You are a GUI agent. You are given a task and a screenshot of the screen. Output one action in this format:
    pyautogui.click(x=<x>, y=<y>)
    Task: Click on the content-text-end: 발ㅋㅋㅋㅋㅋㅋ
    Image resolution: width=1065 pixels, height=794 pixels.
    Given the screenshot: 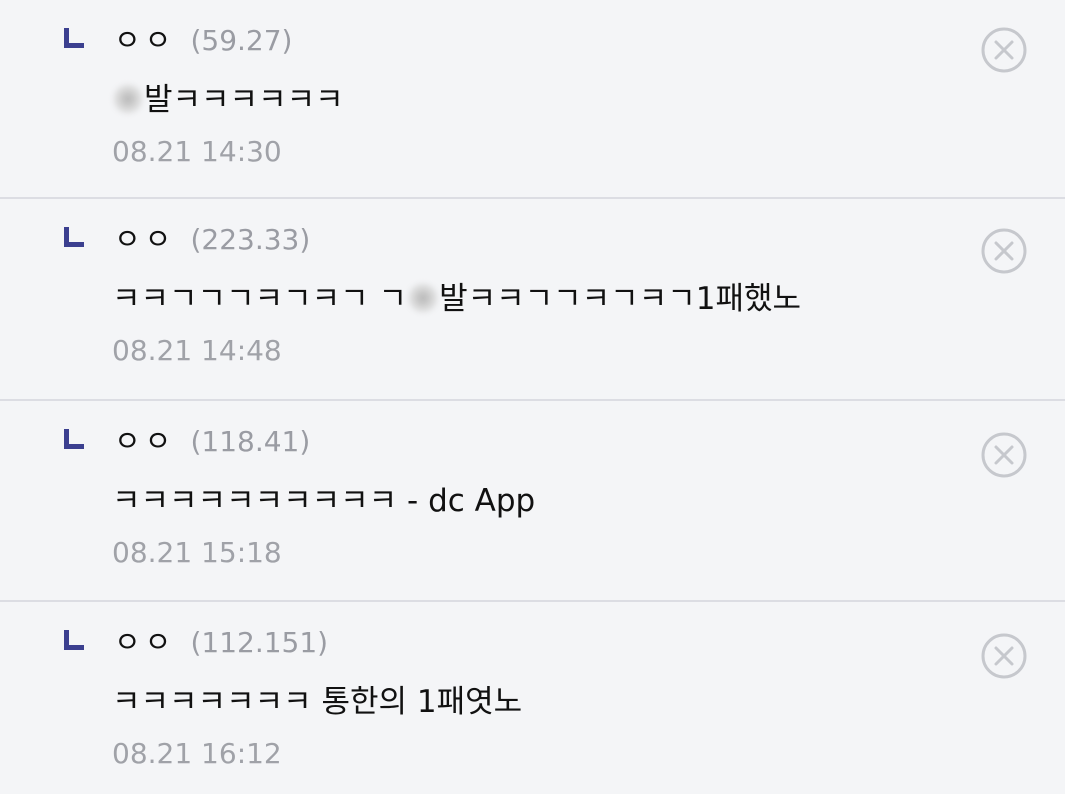 What is the action you would take?
    pyautogui.click(x=244, y=100)
    